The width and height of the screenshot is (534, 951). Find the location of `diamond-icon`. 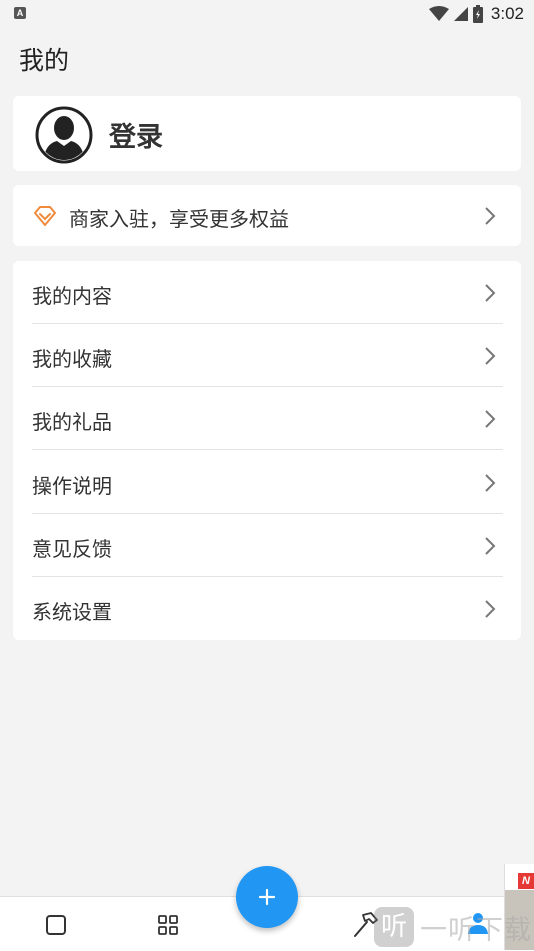

diamond-icon is located at coordinates (45, 216).